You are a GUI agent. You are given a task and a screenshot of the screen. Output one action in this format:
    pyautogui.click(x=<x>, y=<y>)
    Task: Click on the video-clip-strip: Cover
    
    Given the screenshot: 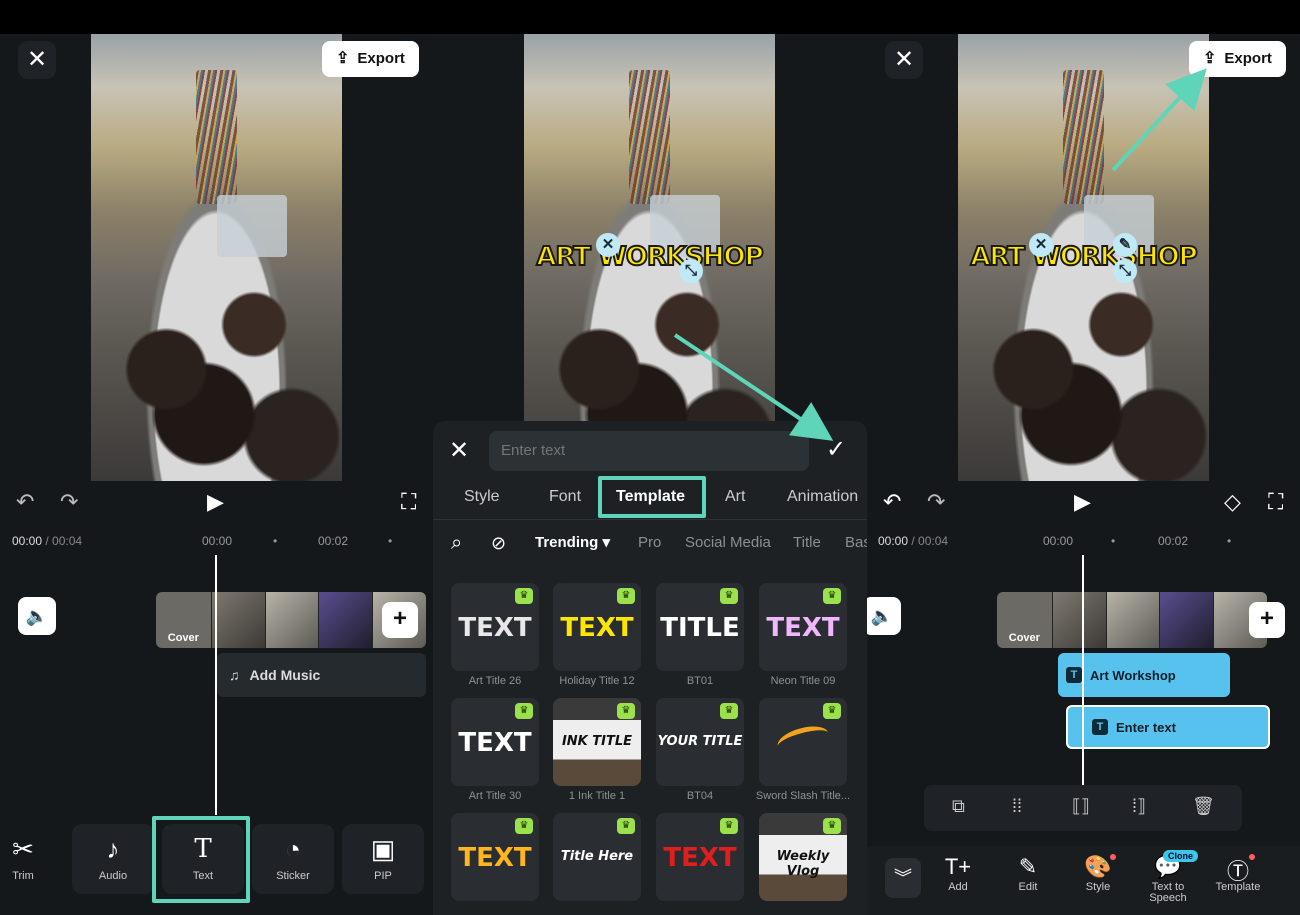 What is the action you would take?
    pyautogui.click(x=1132, y=620)
    